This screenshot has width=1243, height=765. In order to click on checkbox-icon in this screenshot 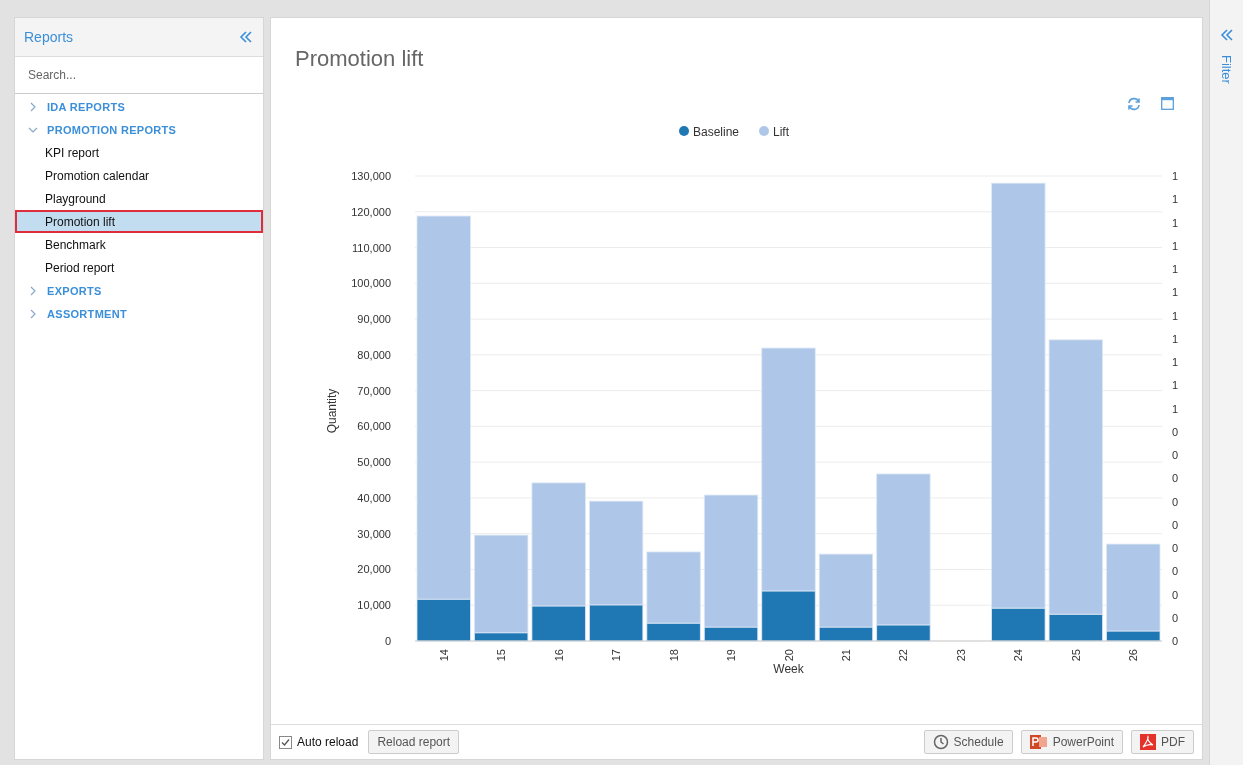, I will do `click(285, 742)`.